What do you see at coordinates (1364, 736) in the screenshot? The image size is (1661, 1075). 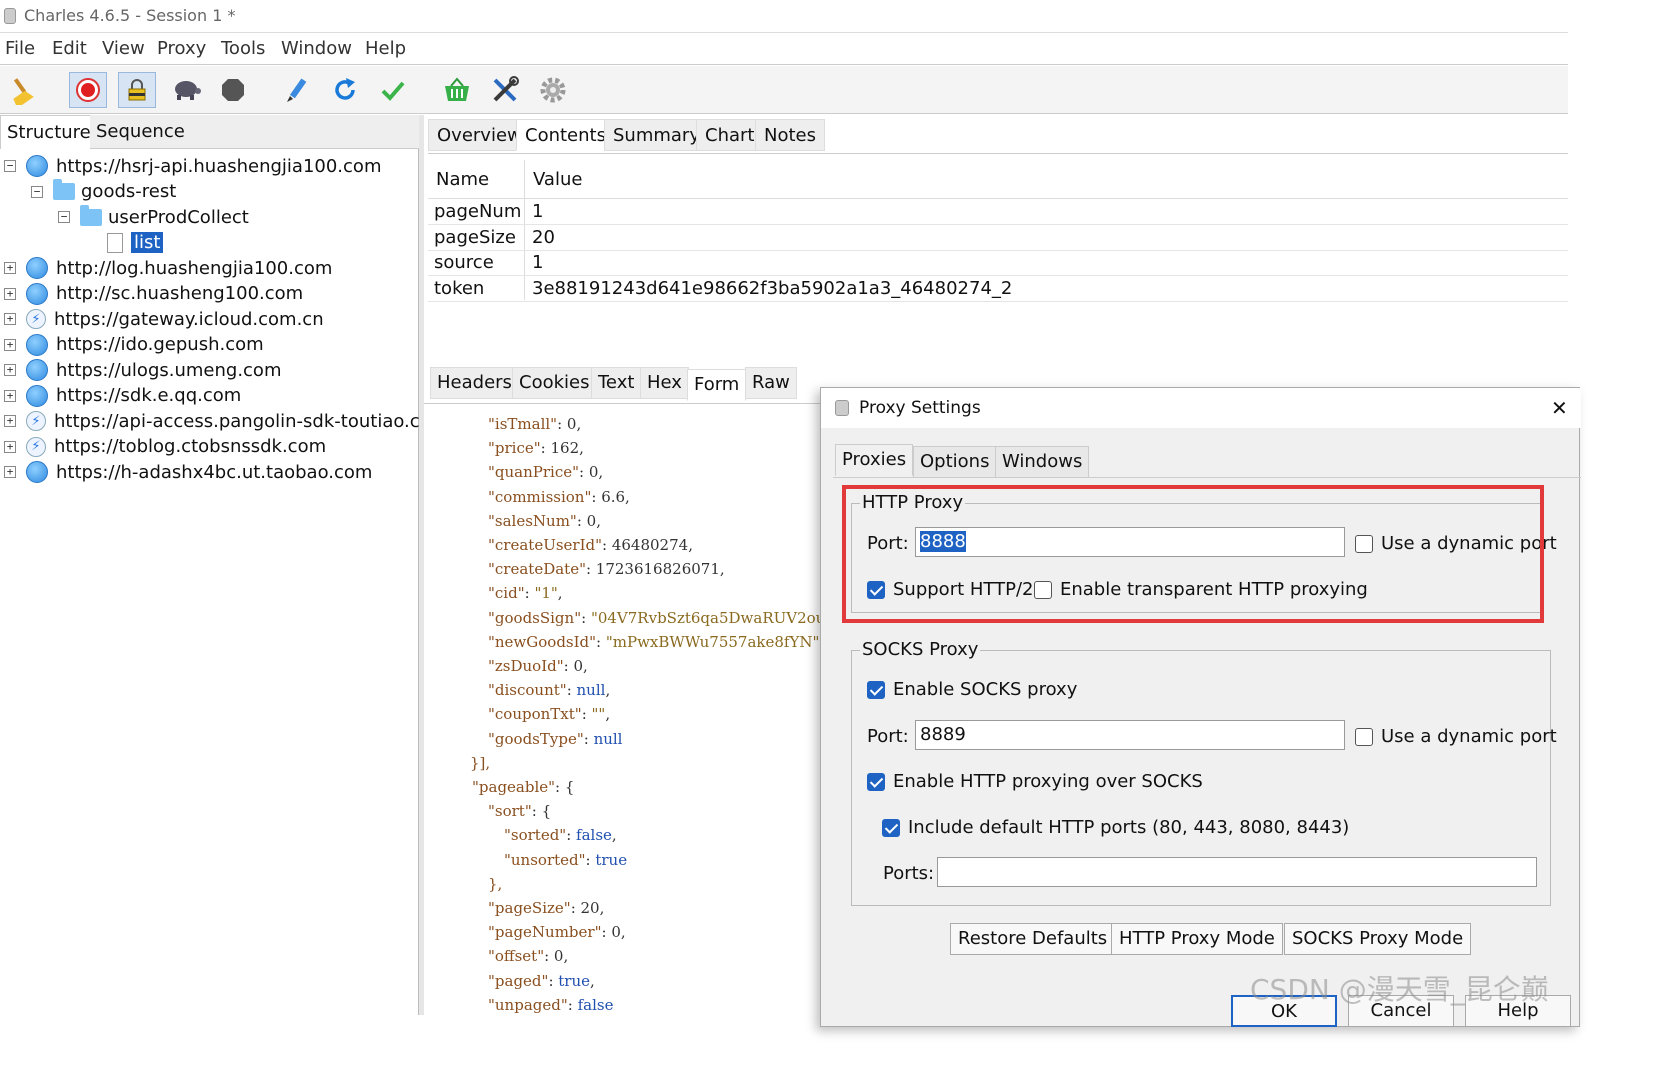 I see `socks-dynamic-port-box` at bounding box center [1364, 736].